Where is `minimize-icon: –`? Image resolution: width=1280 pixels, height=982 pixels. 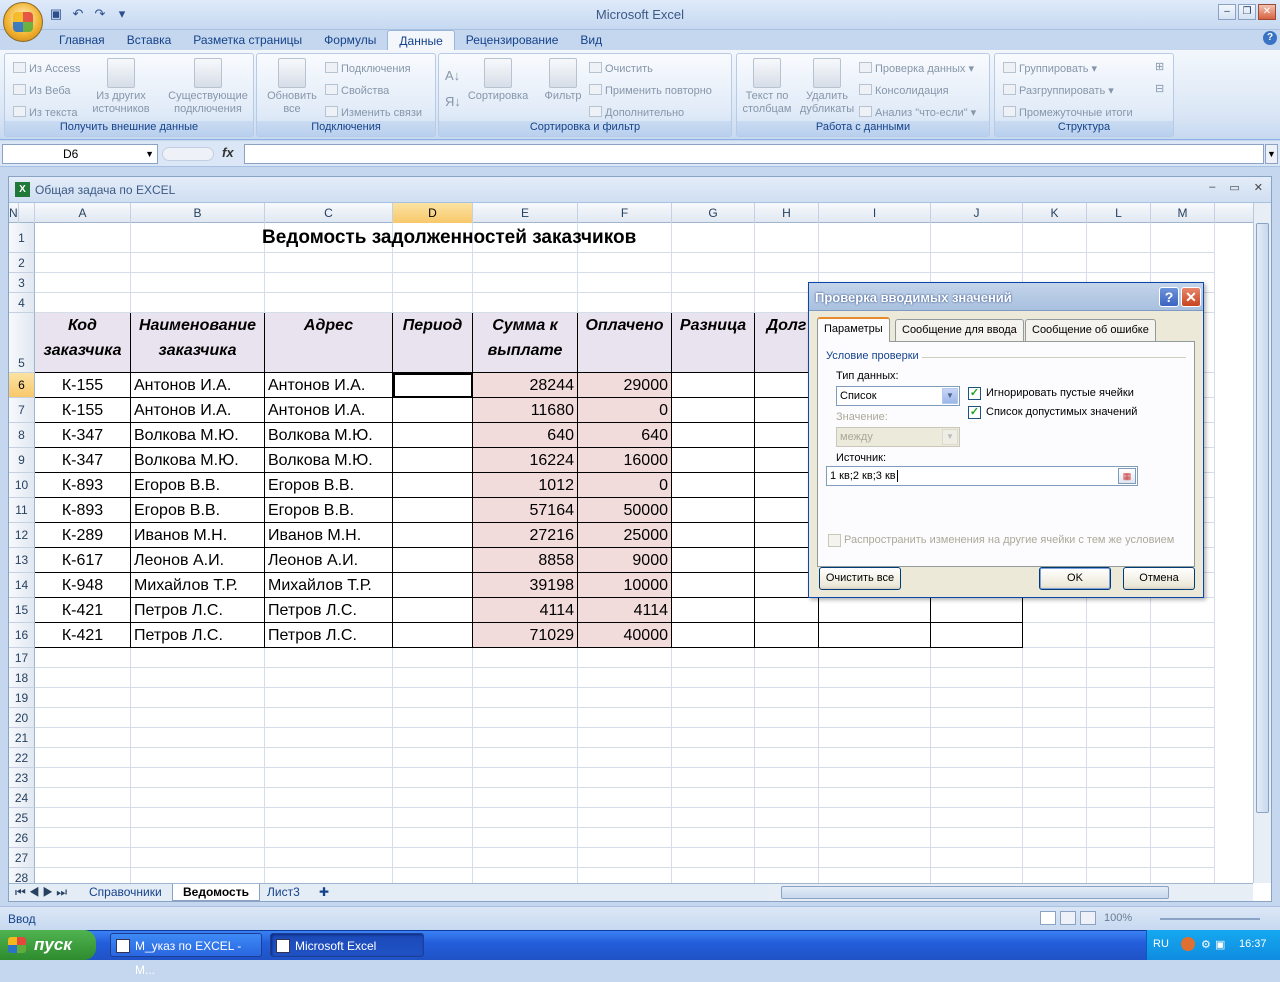
minimize-icon: – is located at coordinates (1212, 187).